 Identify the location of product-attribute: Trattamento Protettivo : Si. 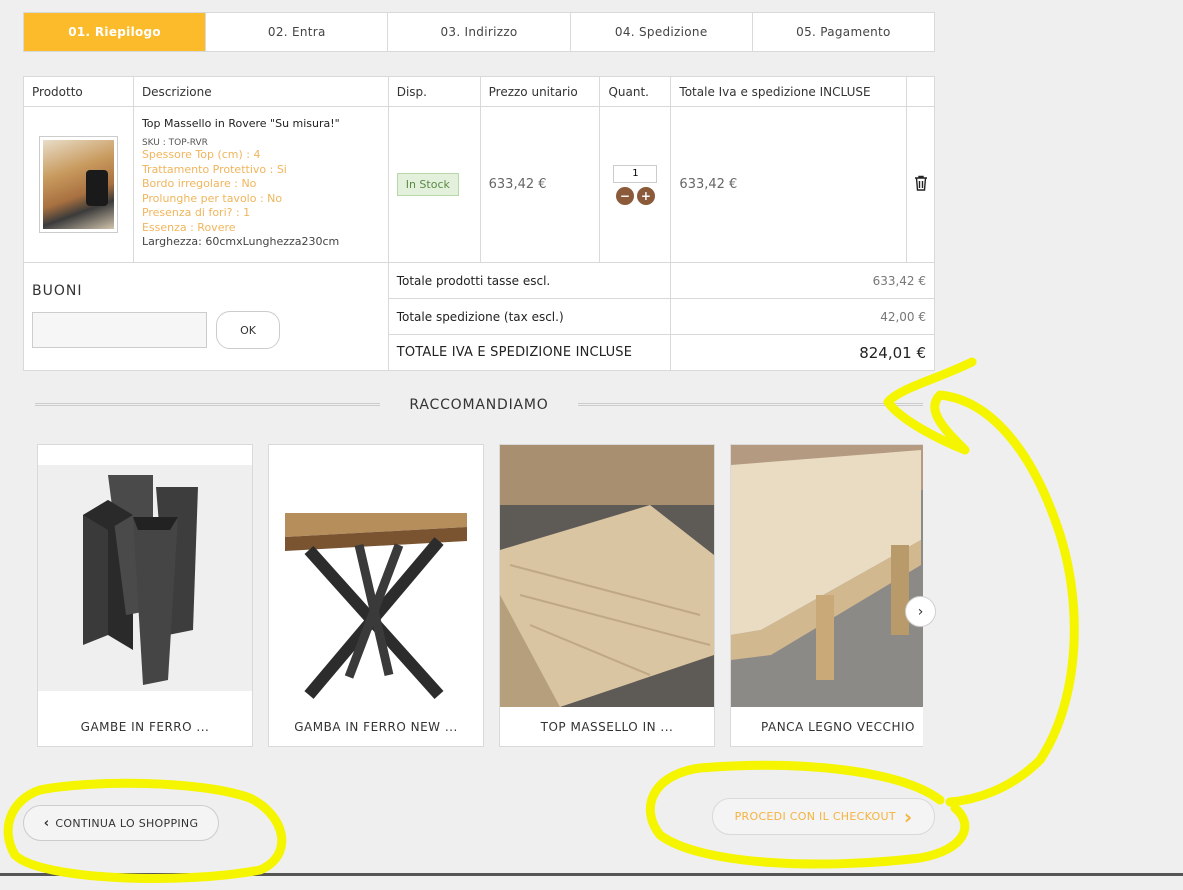
(214, 169).